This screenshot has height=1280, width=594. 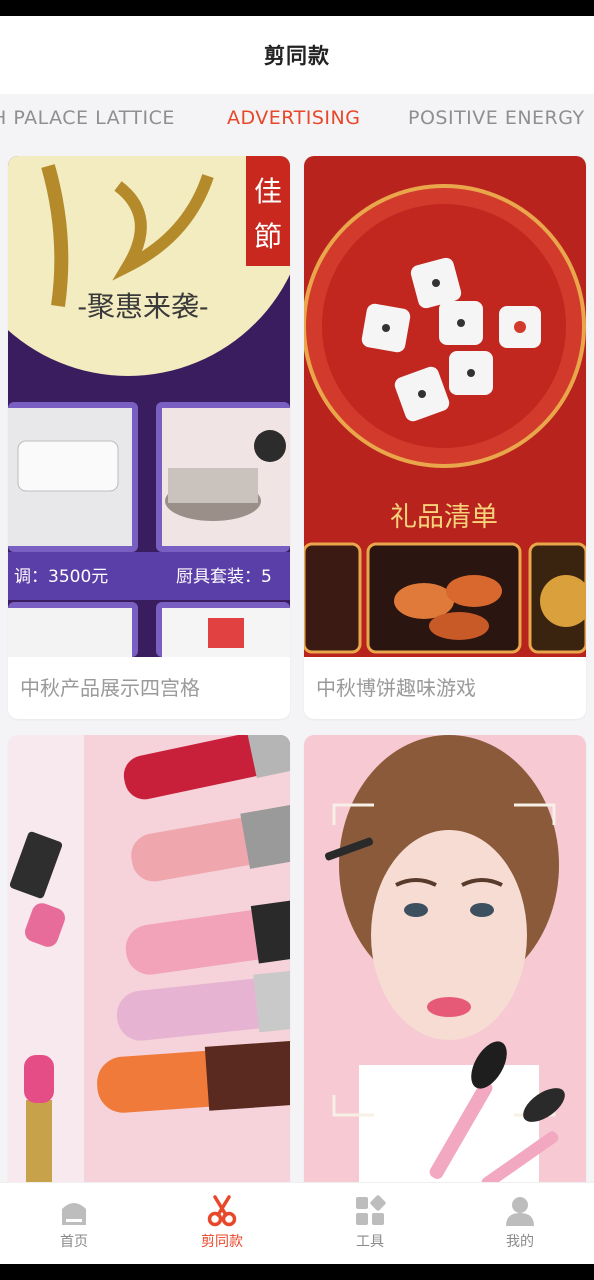 What do you see at coordinates (268, 191) in the screenshot?
I see `svg-text: 佳` at bounding box center [268, 191].